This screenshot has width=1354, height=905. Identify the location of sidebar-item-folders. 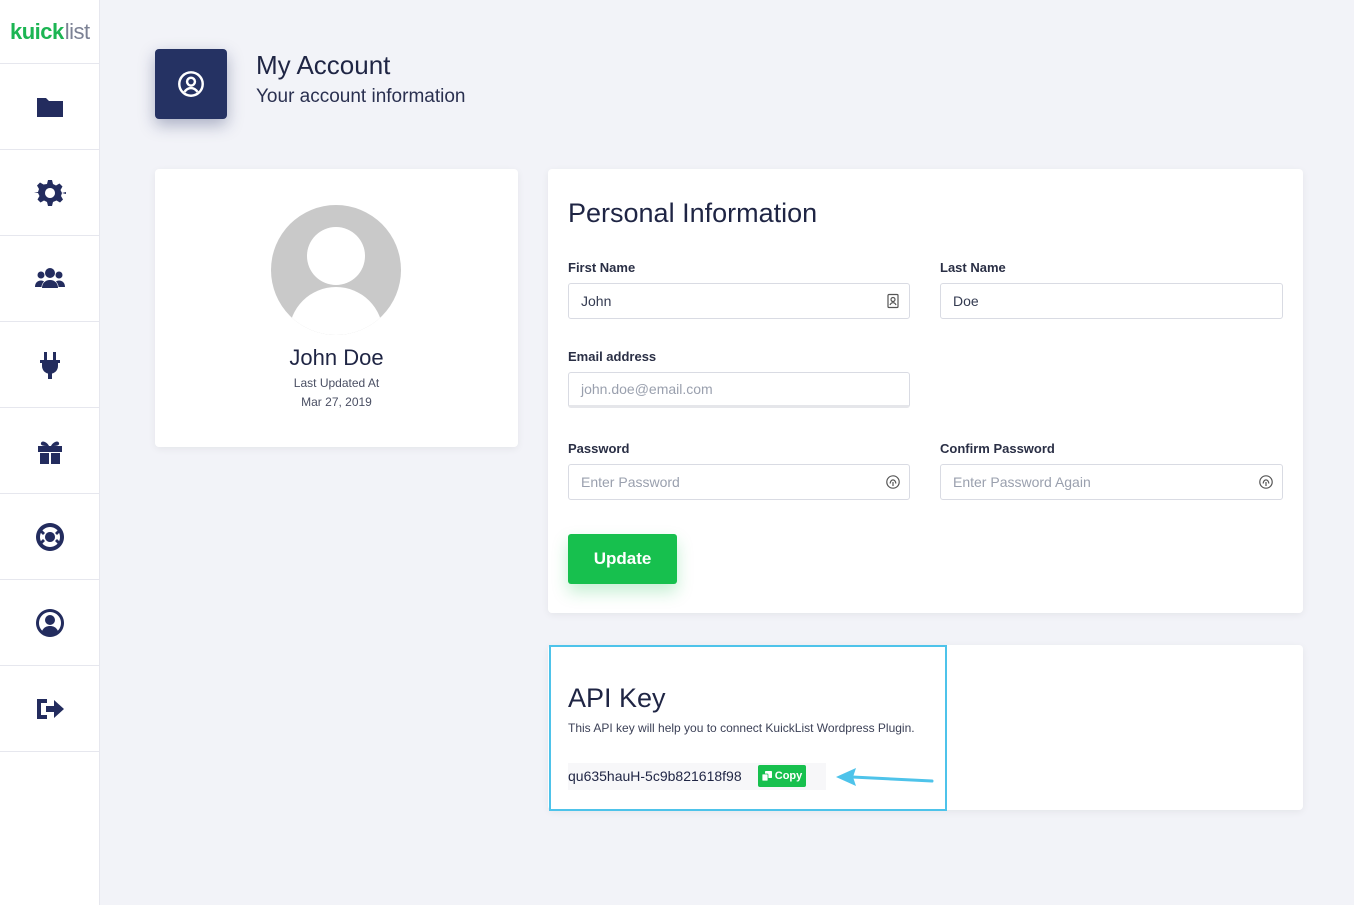
(49, 107).